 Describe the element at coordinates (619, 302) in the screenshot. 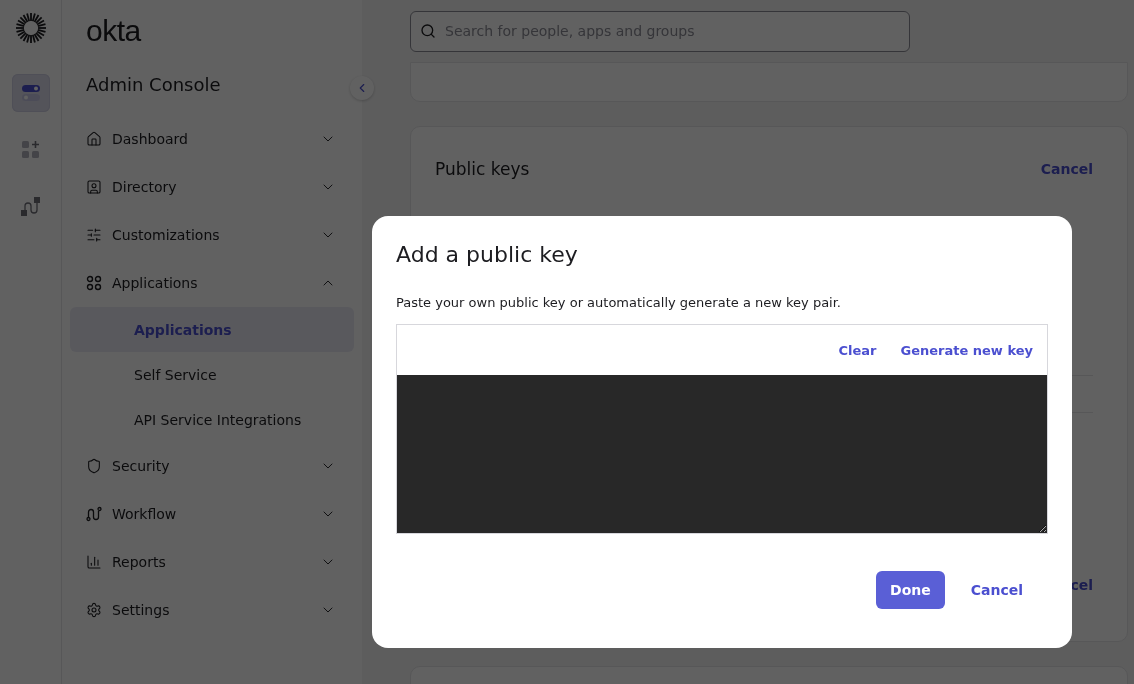

I see `dialog-description: Paste your own public key or automatically generate a new key pair.` at that location.